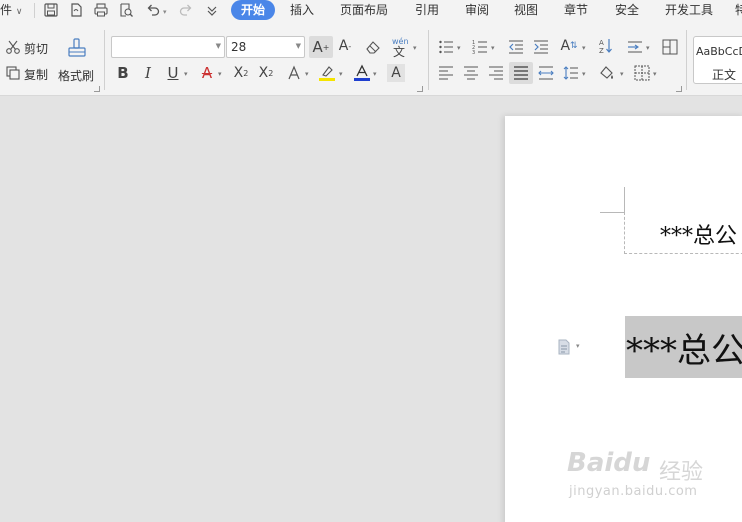 The height and width of the screenshot is (522, 742). I want to click on tab-view: 视图, so click(526, 11).